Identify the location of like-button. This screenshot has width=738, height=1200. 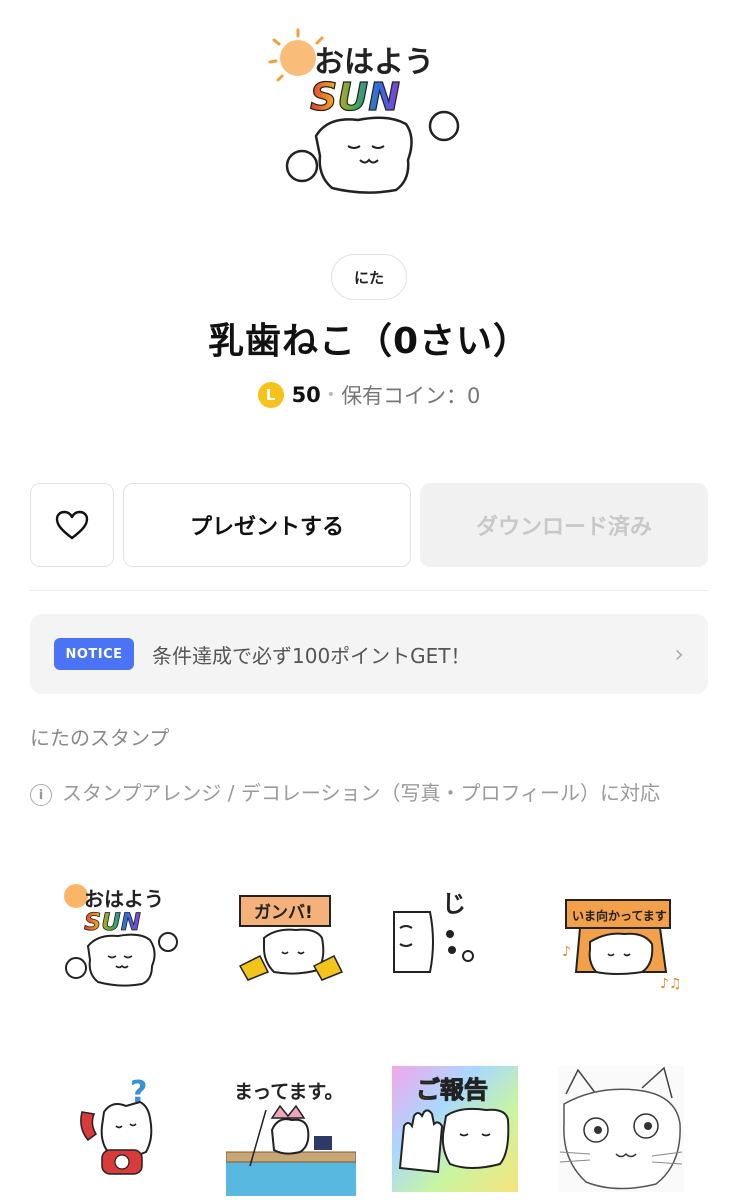
(72, 525).